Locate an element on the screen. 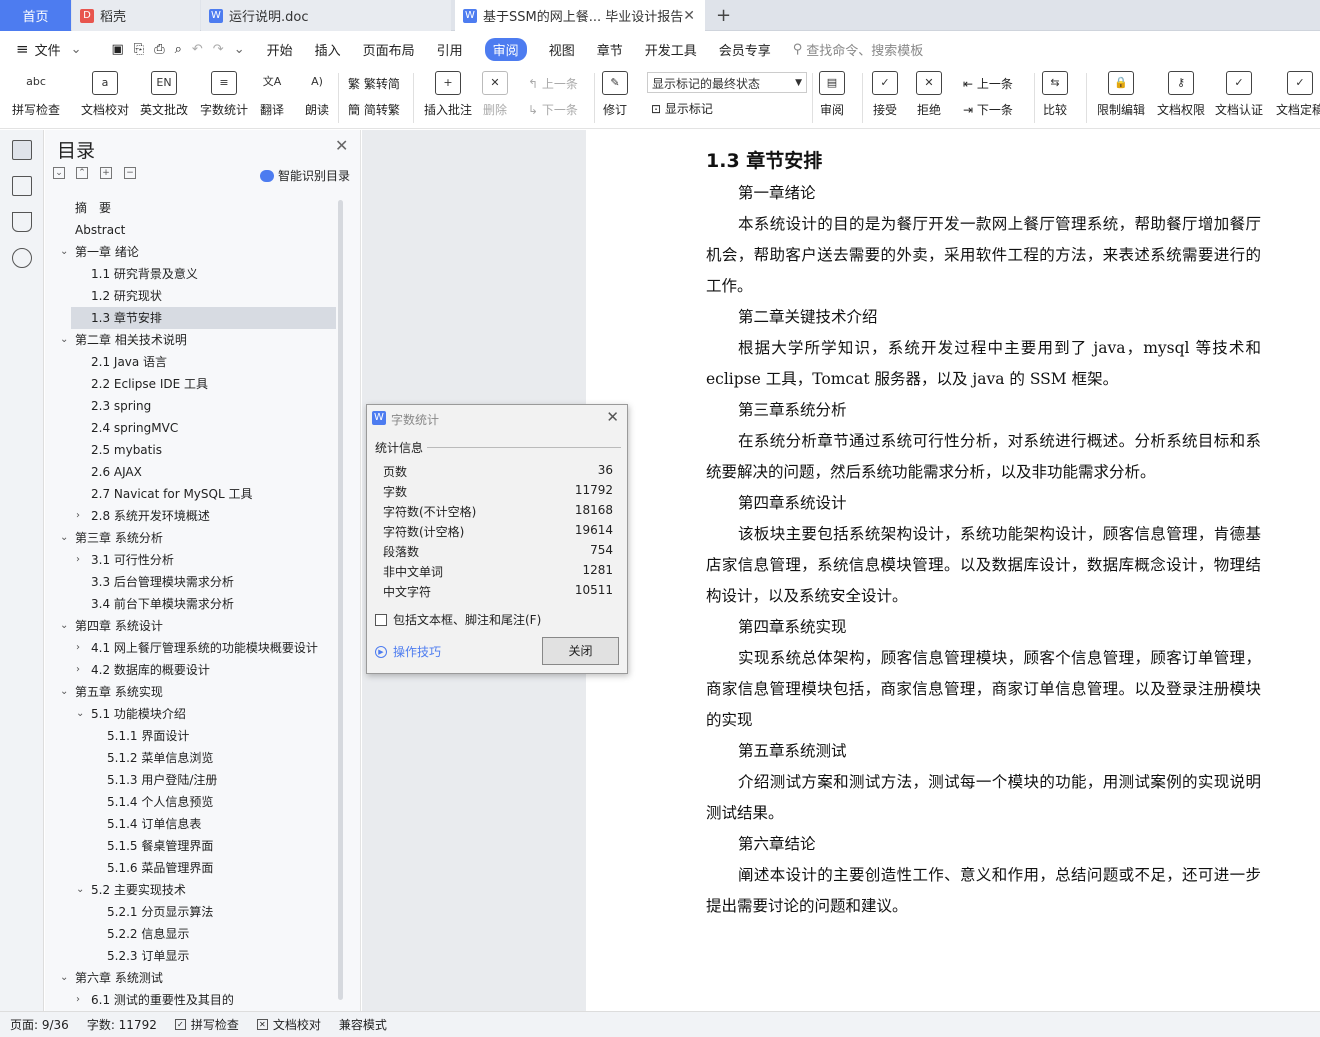 This screenshot has width=1320, height=1037. print-icon: ⎙ is located at coordinates (159, 49).